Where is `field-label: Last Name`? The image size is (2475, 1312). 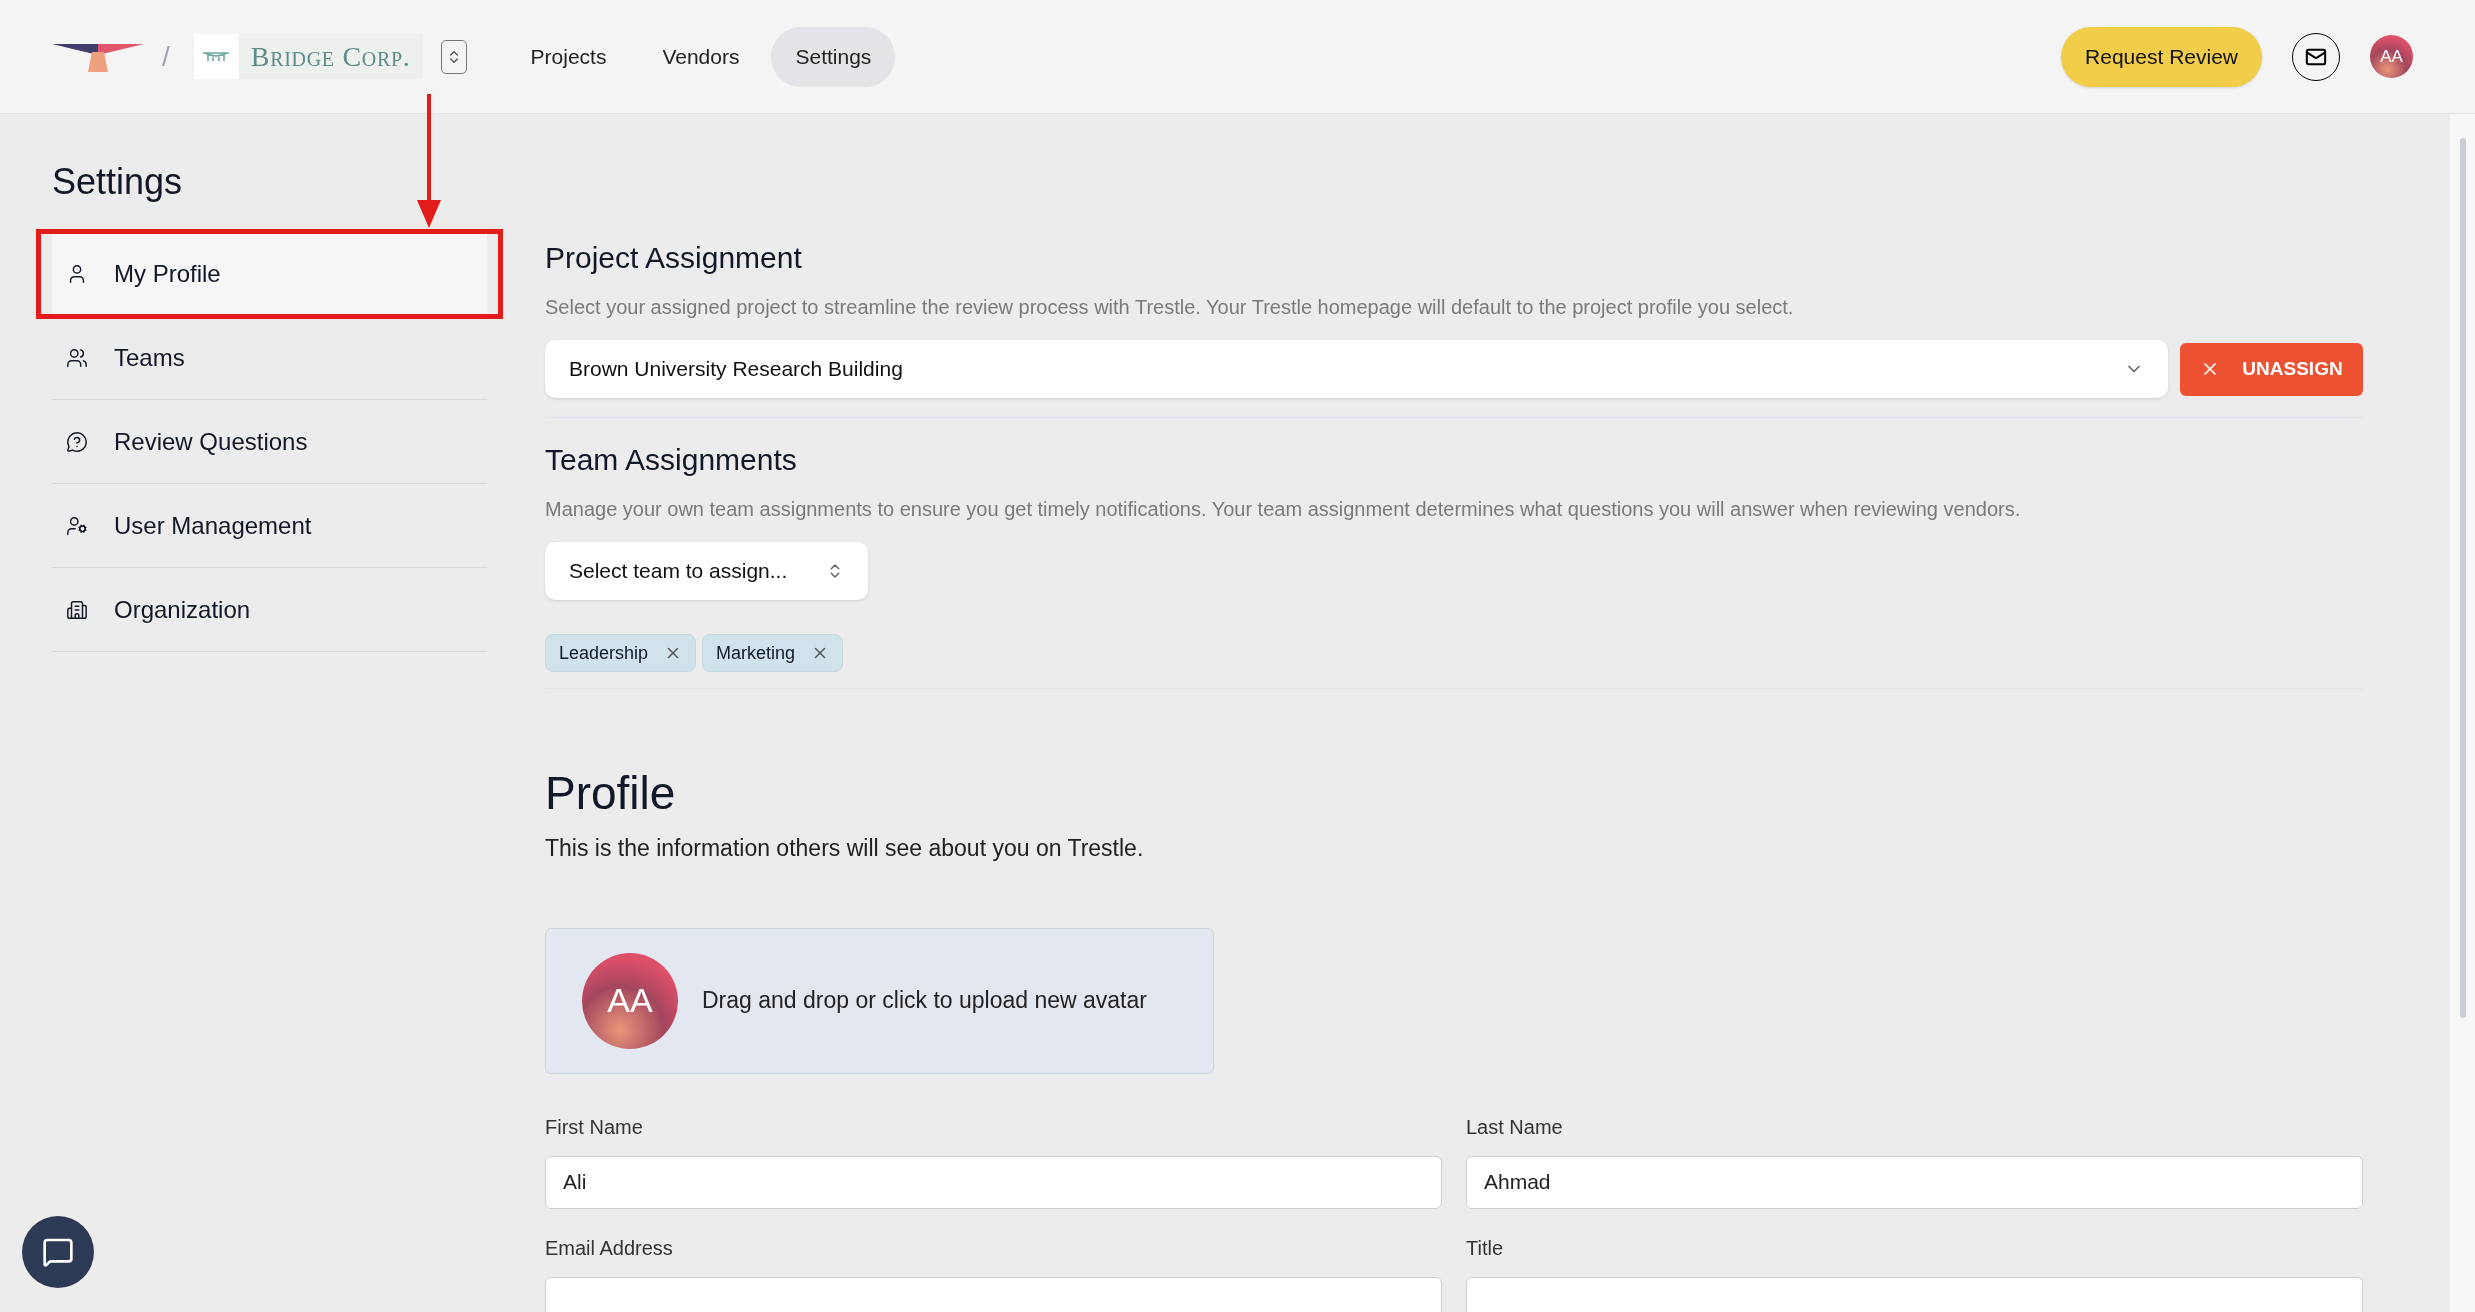 field-label: Last Name is located at coordinates (1515, 1127).